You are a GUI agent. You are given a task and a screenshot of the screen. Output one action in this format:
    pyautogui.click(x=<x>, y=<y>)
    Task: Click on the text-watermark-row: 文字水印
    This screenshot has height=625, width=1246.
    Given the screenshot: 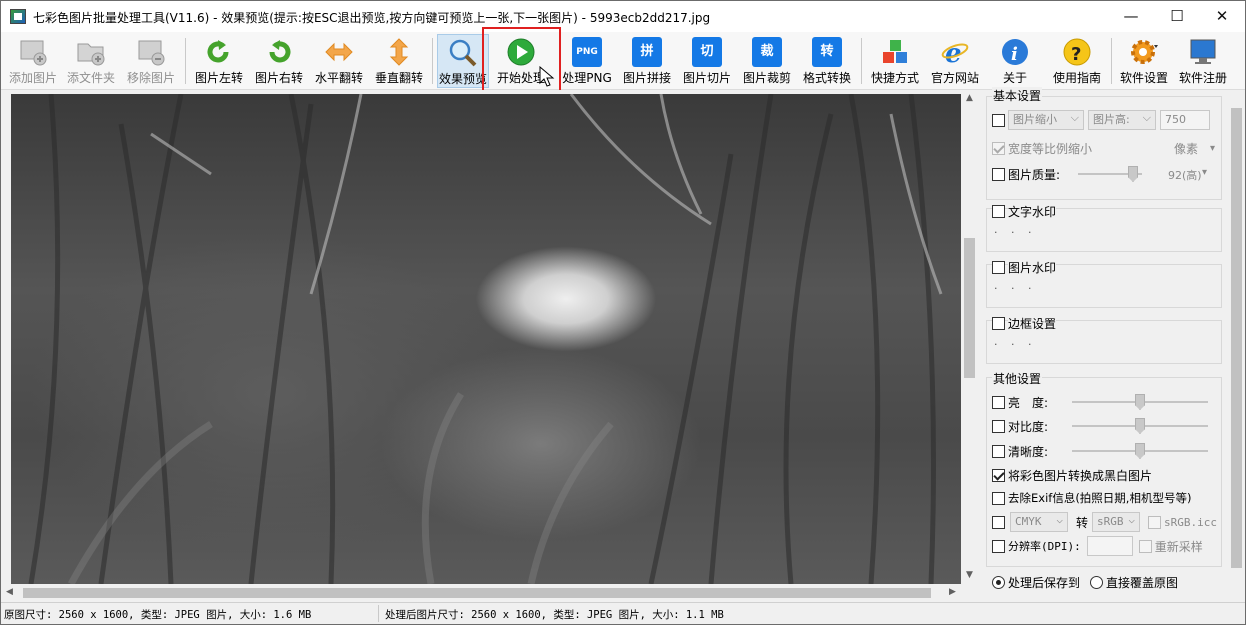 What is the action you would take?
    pyautogui.click(x=1024, y=211)
    